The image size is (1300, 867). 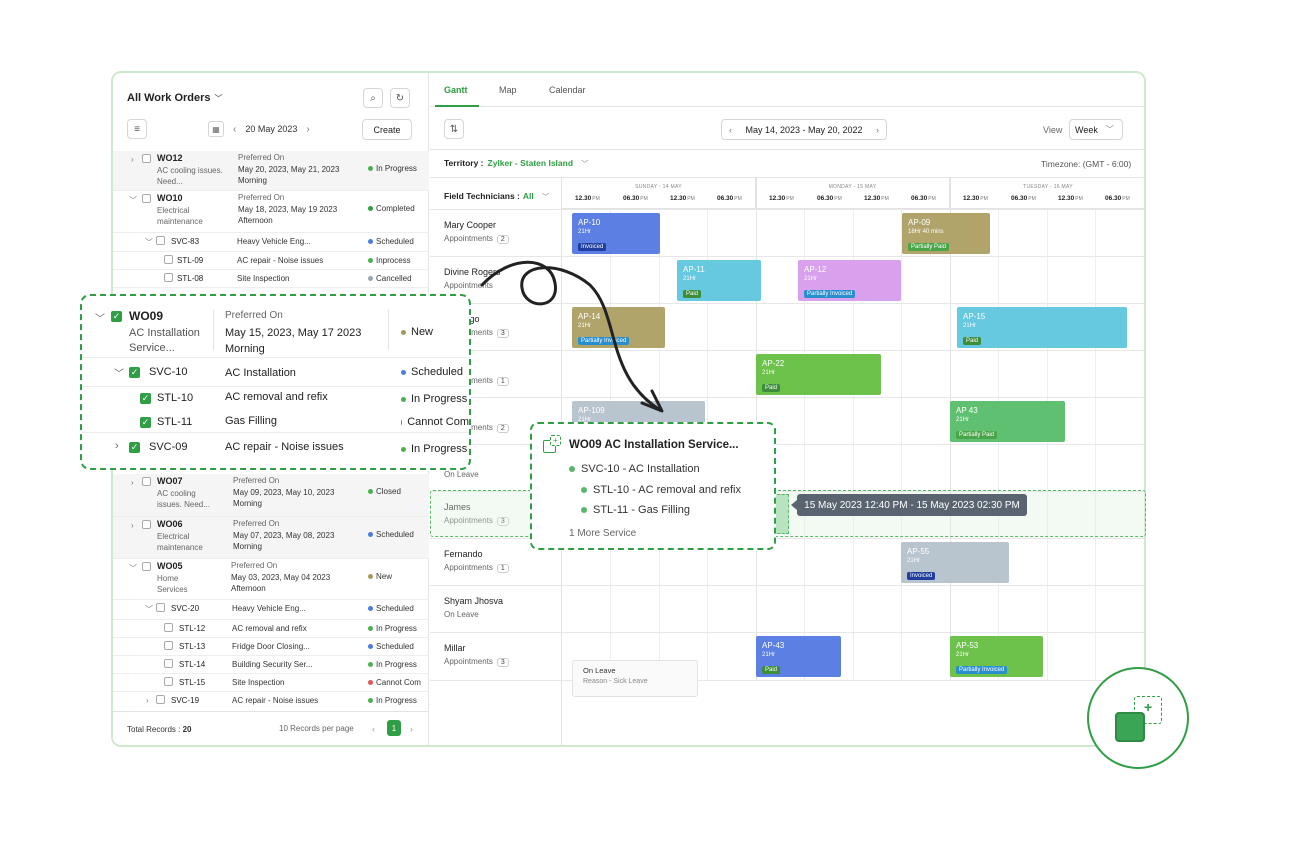 I want to click on prev-date-button: ‹, so click(x=234, y=129).